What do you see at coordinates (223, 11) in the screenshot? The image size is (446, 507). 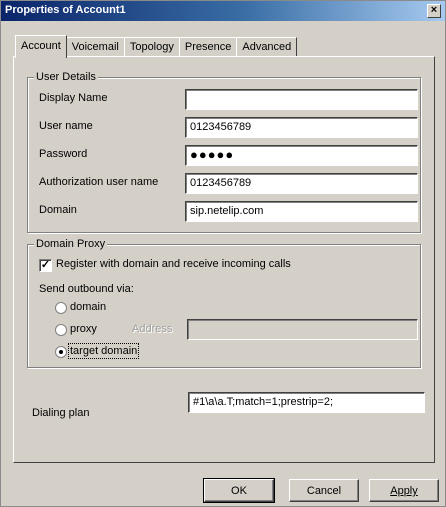 I see `title-bar: Properties of Account1 ×` at bounding box center [223, 11].